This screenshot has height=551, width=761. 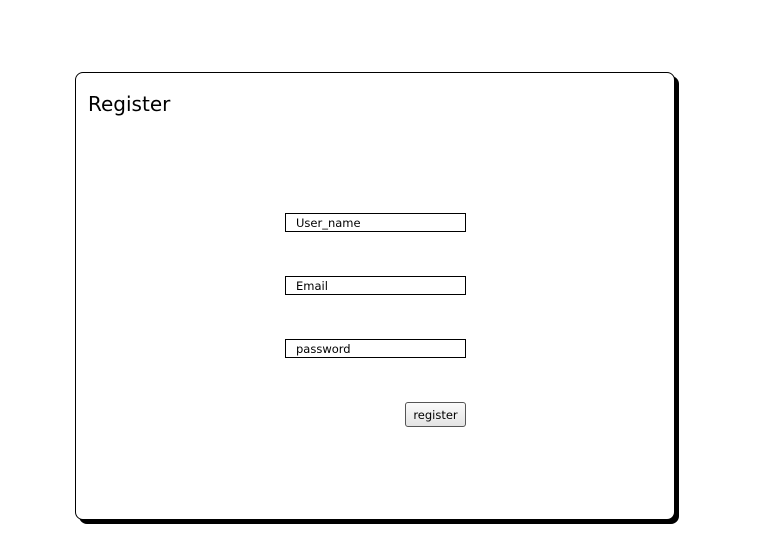 What do you see at coordinates (375, 285) in the screenshot?
I see `email-input` at bounding box center [375, 285].